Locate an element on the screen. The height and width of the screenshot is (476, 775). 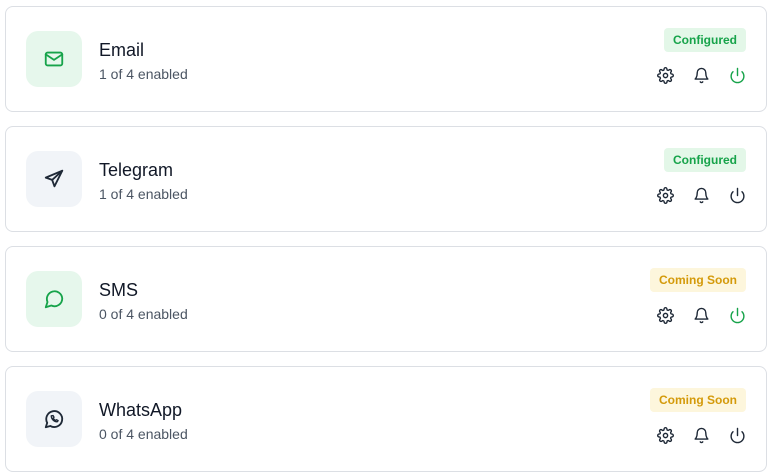
channel-name: SMS is located at coordinates (119, 290).